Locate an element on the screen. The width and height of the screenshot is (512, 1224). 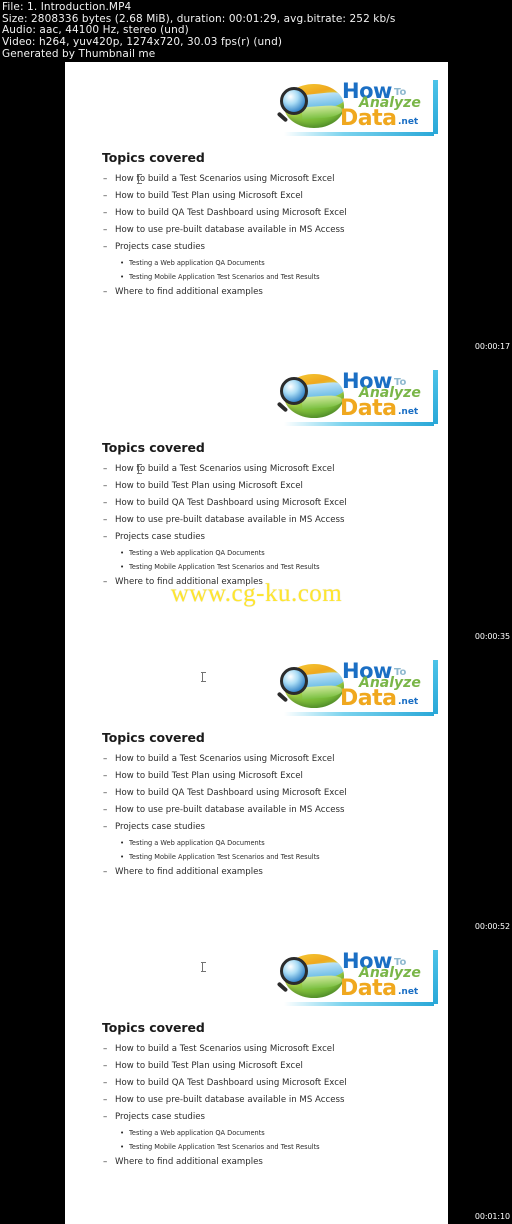
frame-timestamp-4: 00:01:10 is located at coordinates (492, 1216).